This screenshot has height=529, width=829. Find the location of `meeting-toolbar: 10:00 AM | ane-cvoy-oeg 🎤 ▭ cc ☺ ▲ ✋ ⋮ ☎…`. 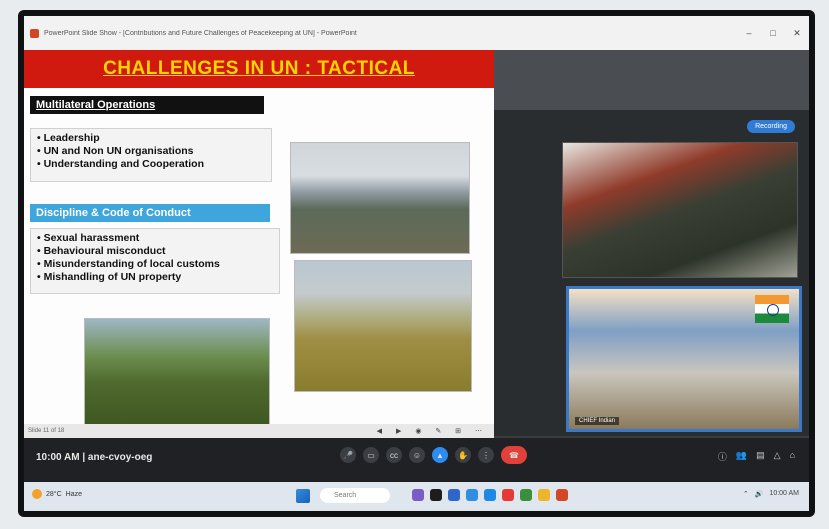

meeting-toolbar: 10:00 AM | ane-cvoy-oeg 🎤 ▭ cc ☺ ▲ ✋ ⋮ ☎… is located at coordinates (416, 460).